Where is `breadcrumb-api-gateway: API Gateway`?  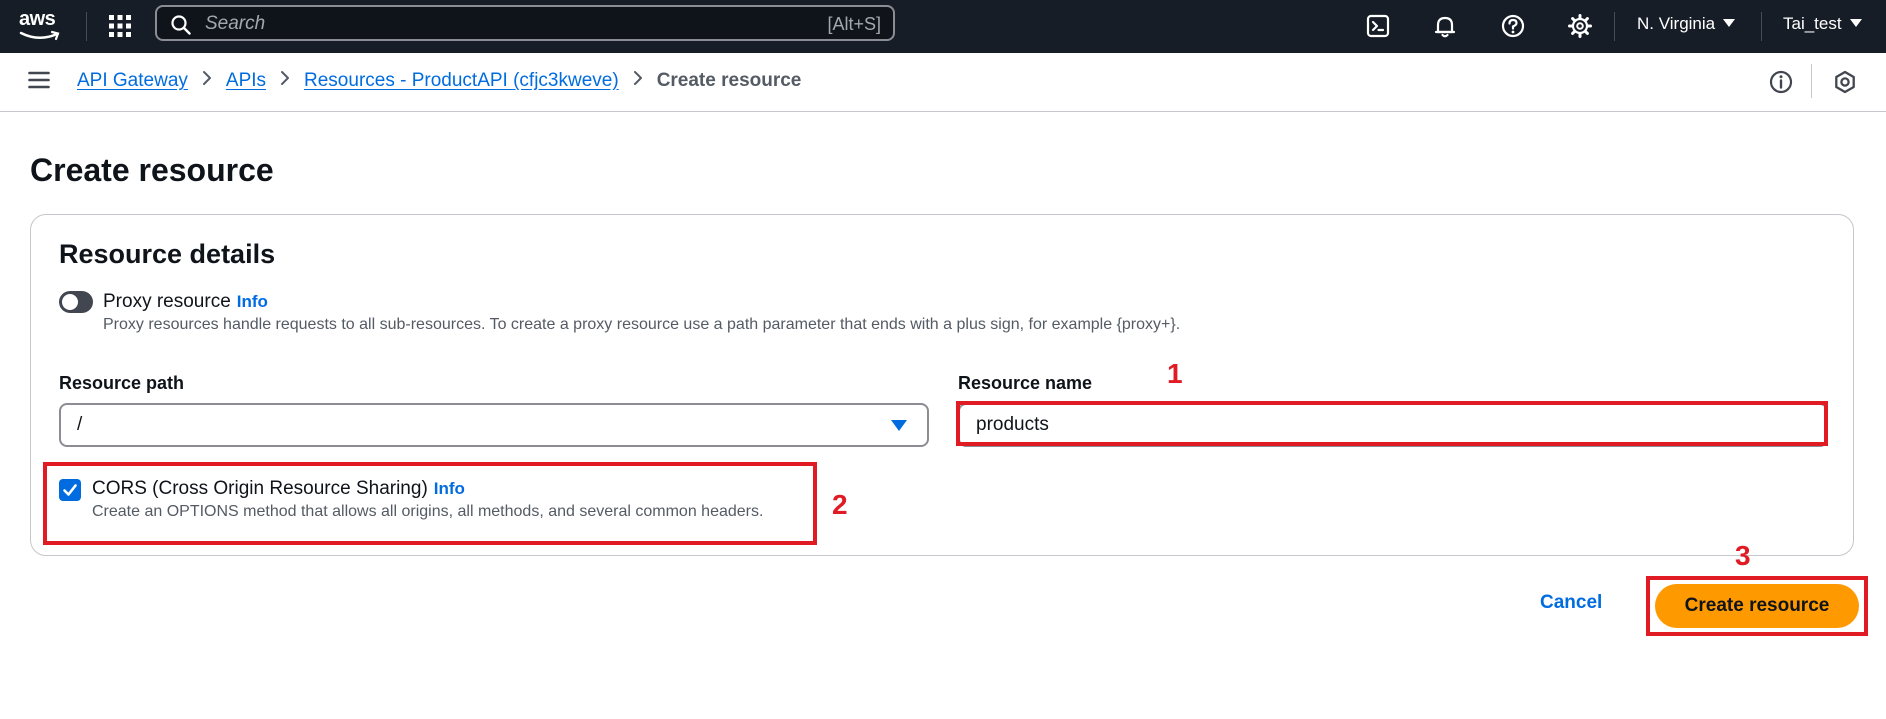 breadcrumb-api-gateway: API Gateway is located at coordinates (132, 81).